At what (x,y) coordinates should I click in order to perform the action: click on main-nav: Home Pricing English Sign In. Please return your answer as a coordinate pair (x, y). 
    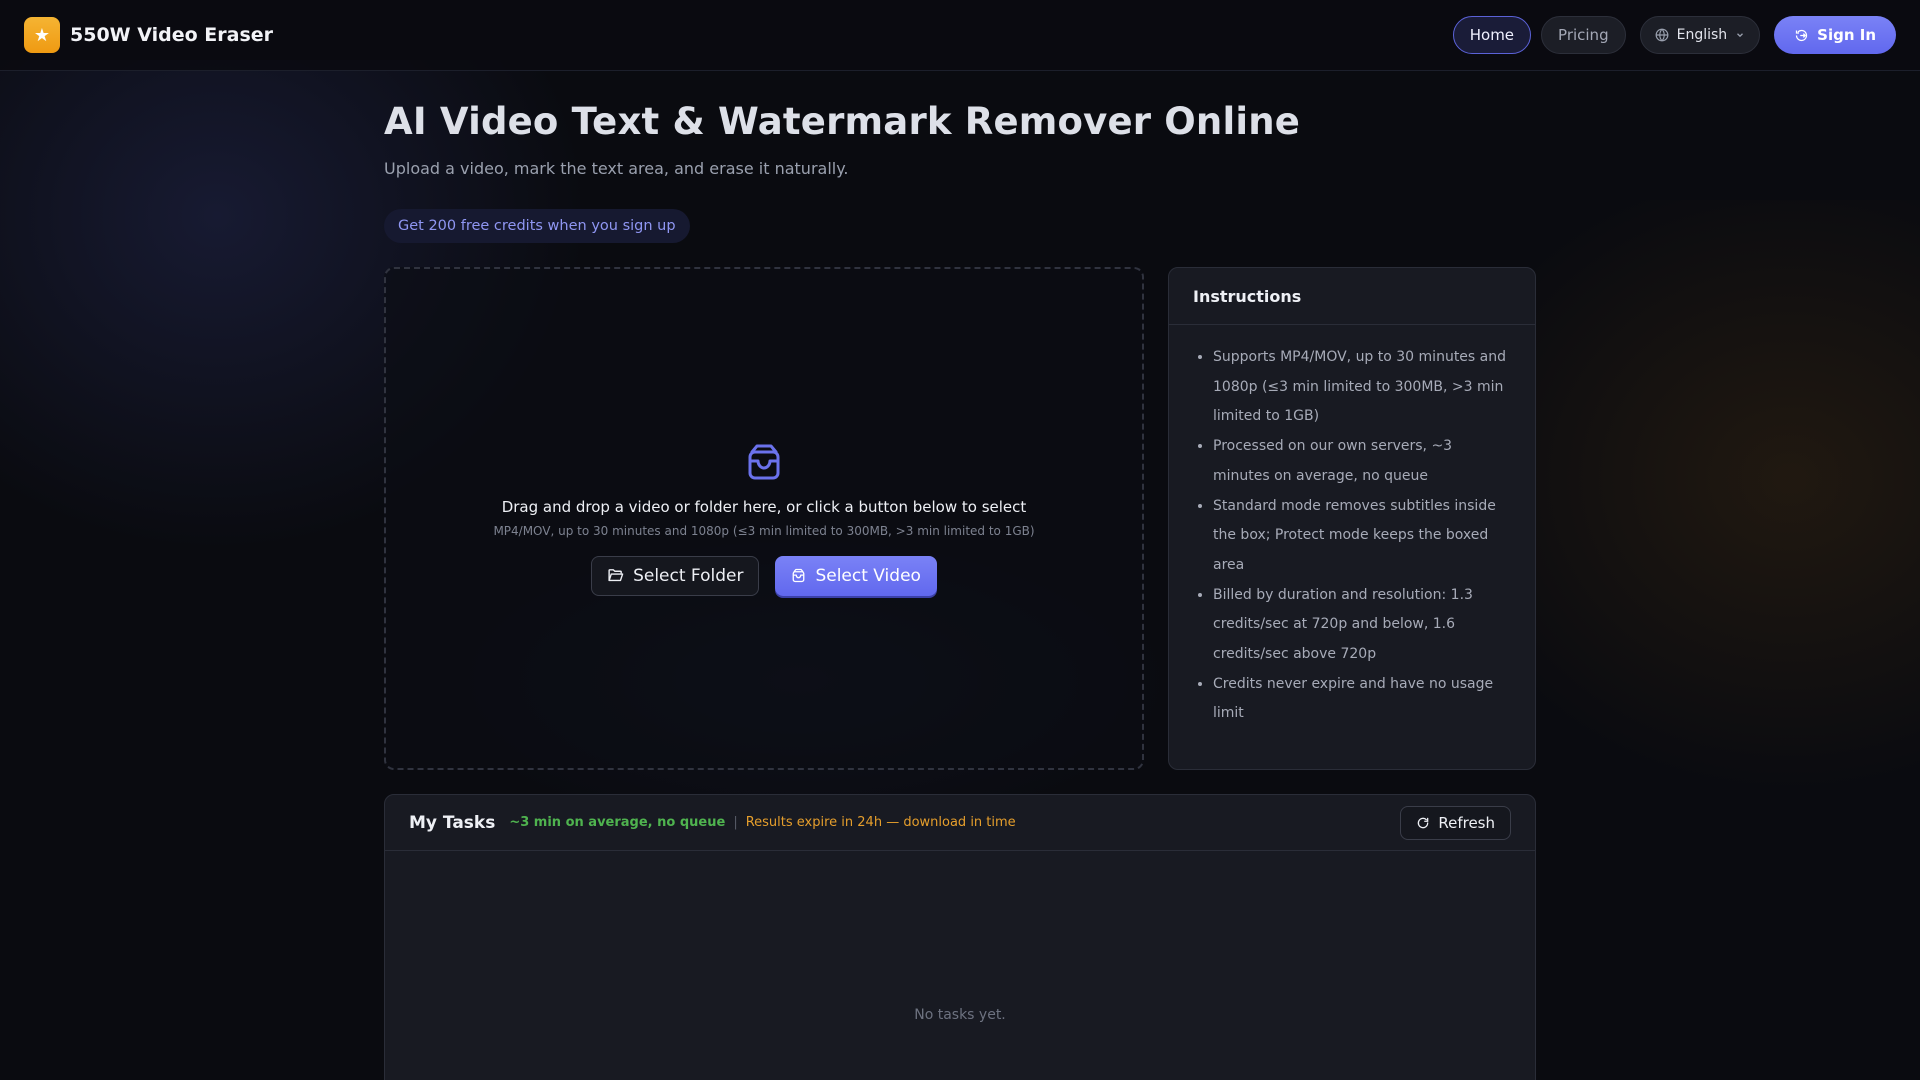
    Looking at the image, I should click on (1674, 35).